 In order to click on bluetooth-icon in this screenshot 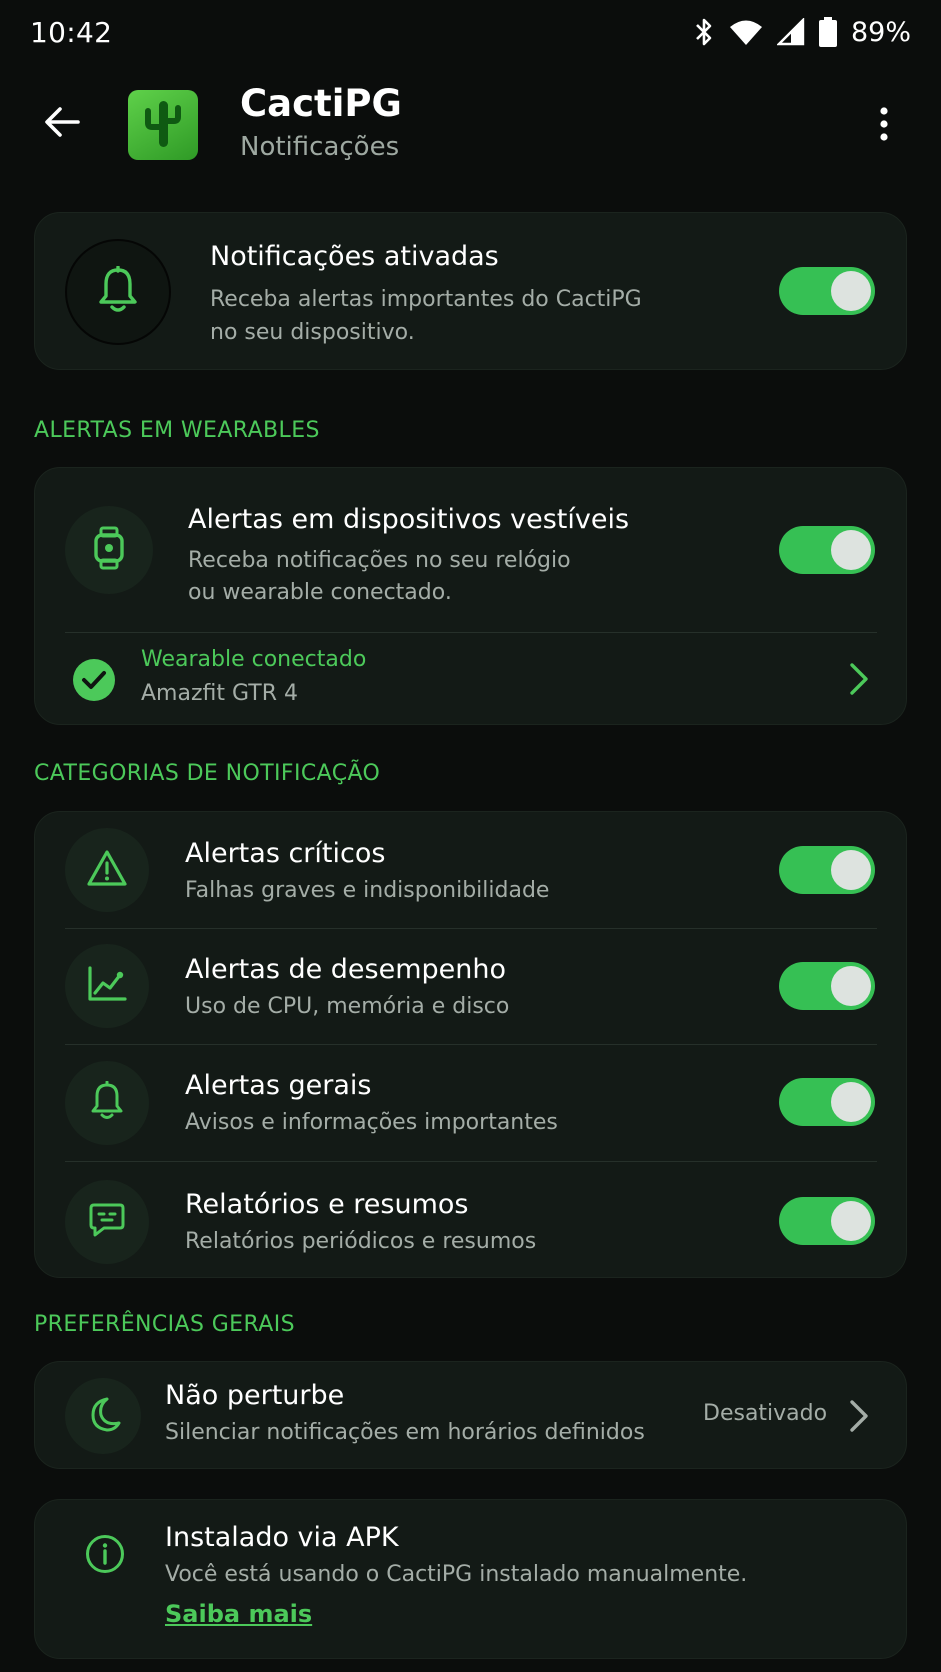, I will do `click(704, 32)`.